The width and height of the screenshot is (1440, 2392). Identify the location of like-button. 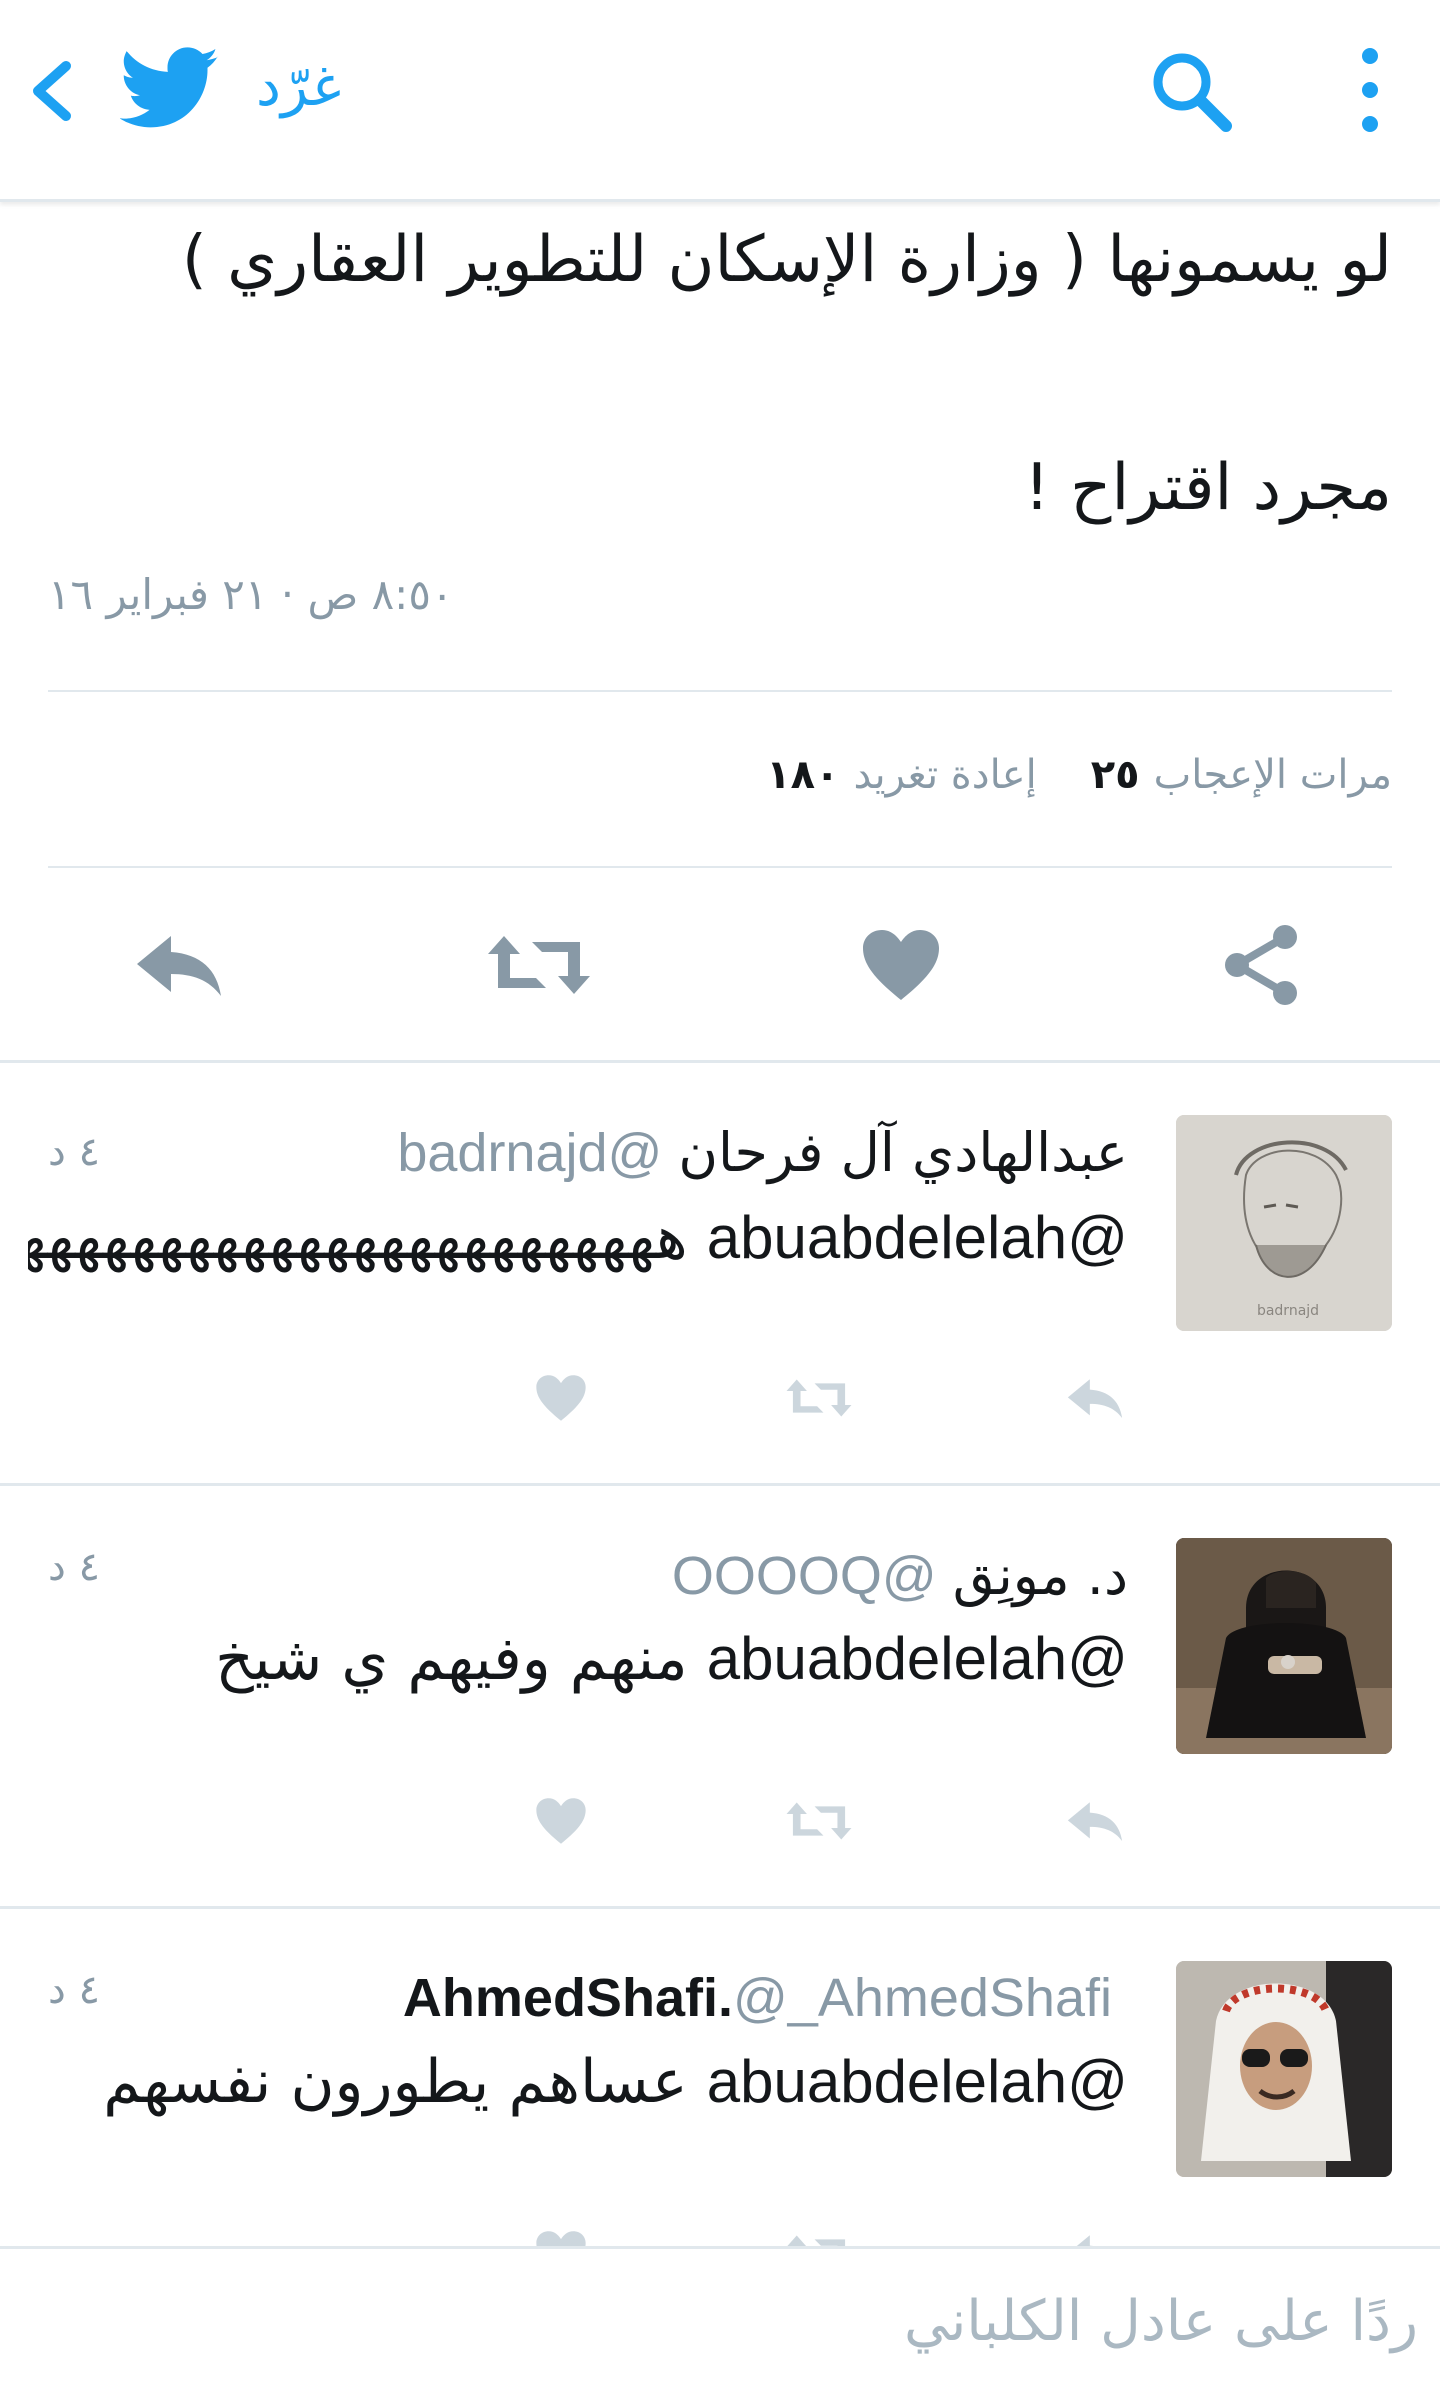
(901, 965).